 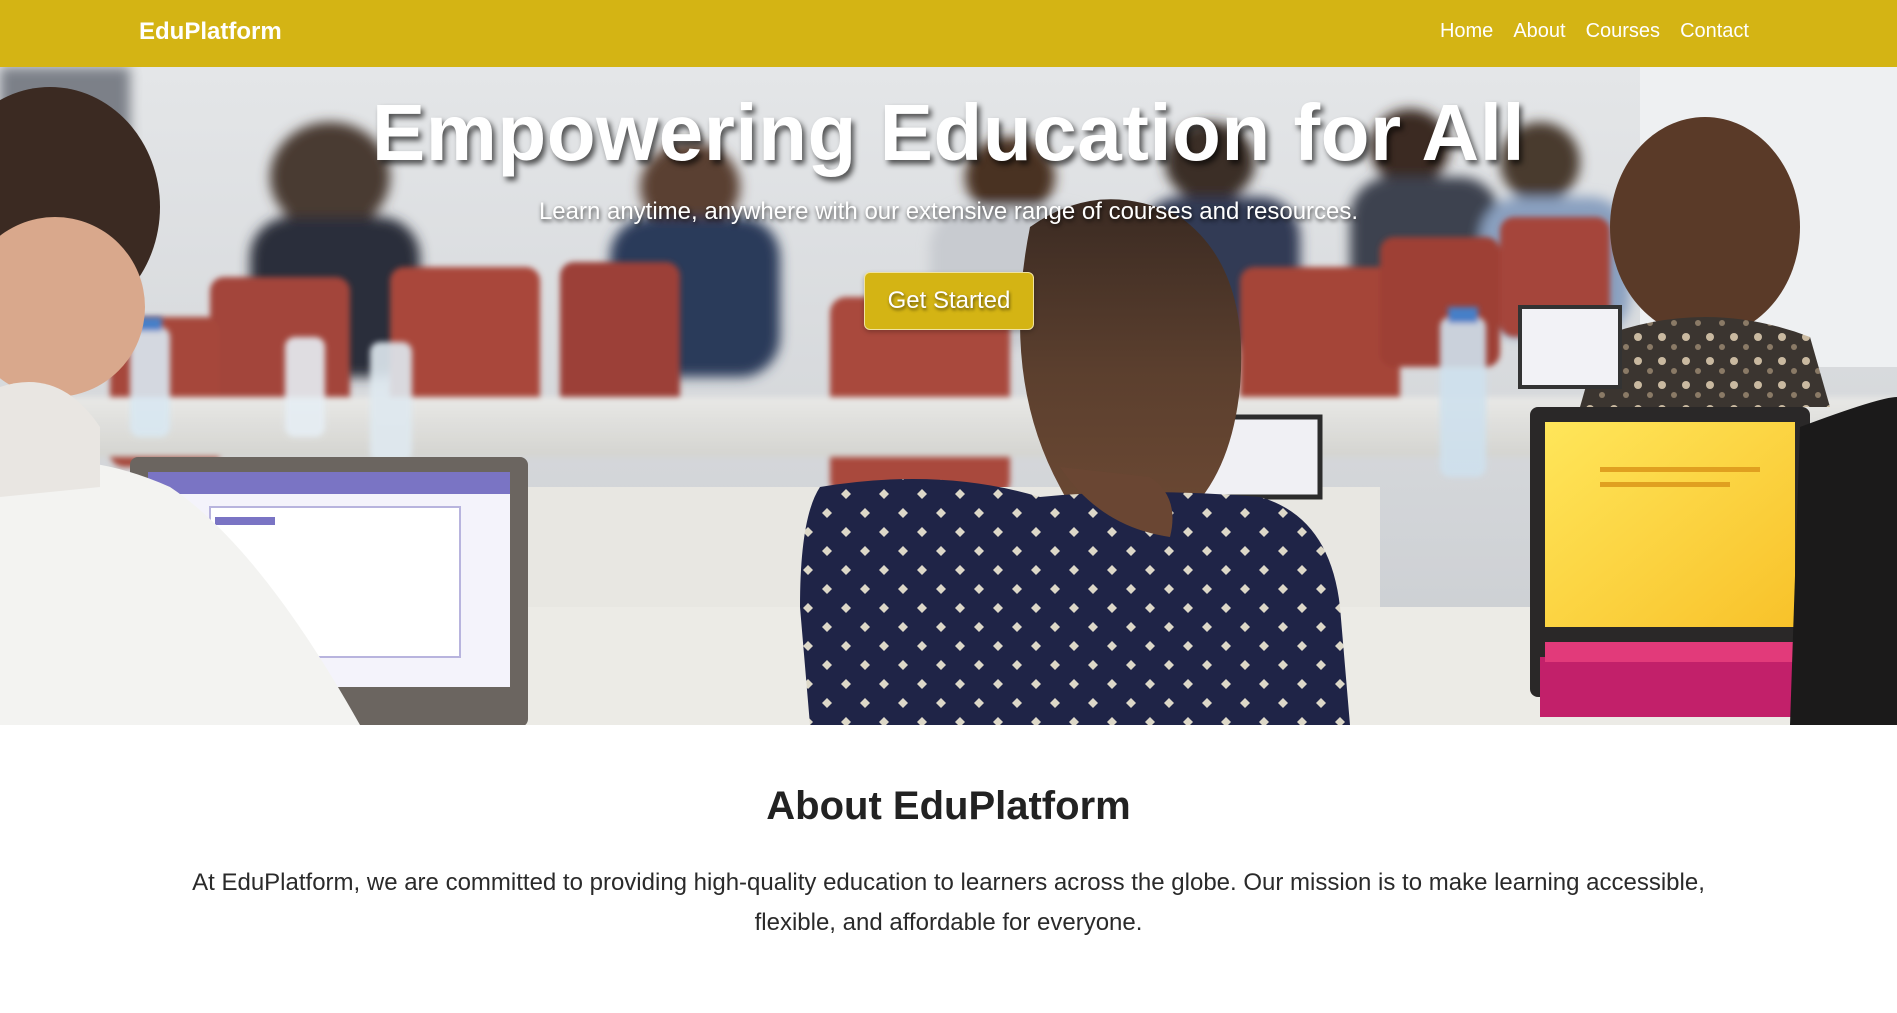 I want to click on about-heading: About EduPlatform, so click(x=948, y=806).